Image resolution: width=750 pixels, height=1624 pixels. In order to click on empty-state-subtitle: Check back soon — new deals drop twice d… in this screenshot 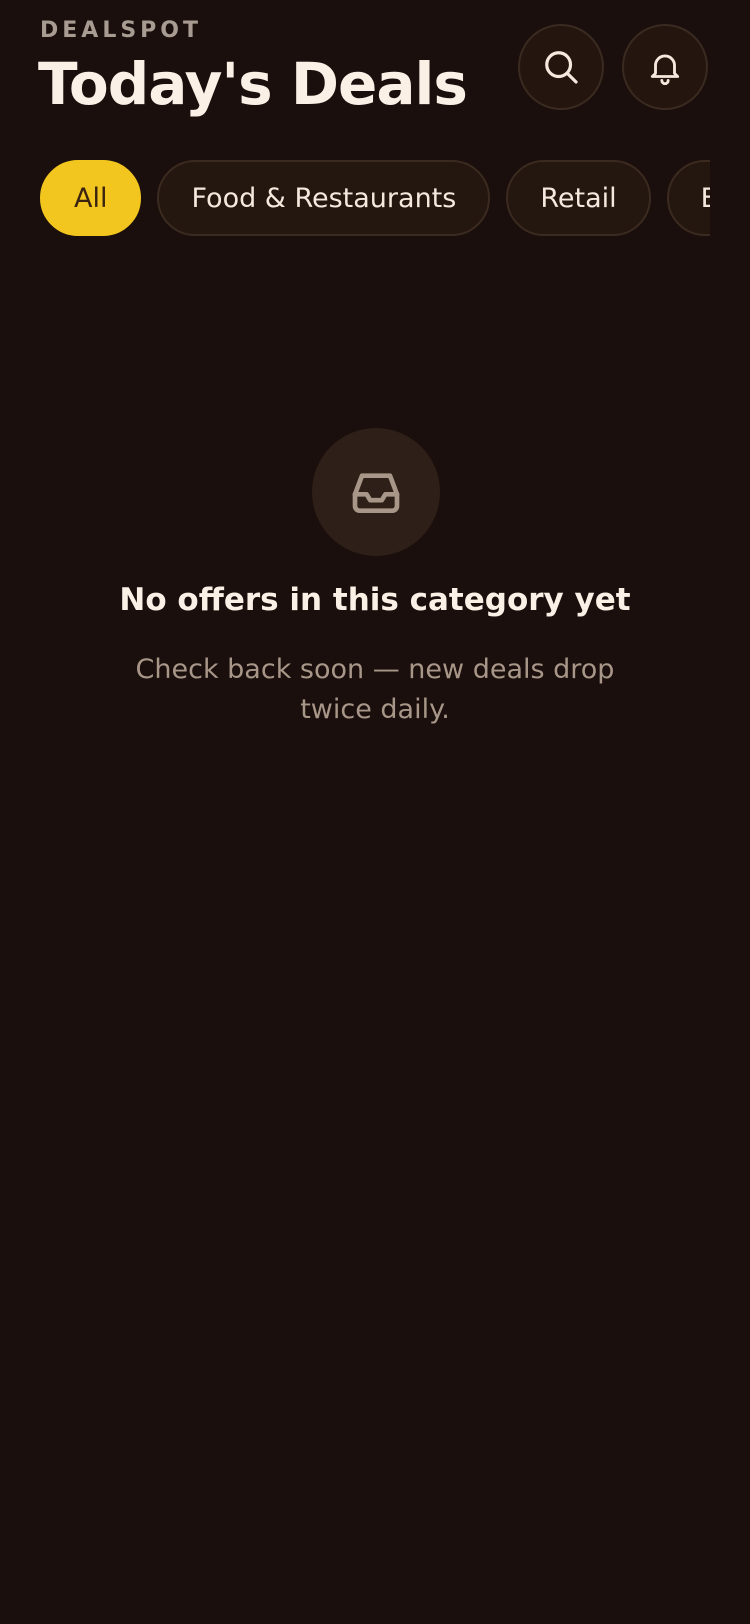, I will do `click(375, 689)`.